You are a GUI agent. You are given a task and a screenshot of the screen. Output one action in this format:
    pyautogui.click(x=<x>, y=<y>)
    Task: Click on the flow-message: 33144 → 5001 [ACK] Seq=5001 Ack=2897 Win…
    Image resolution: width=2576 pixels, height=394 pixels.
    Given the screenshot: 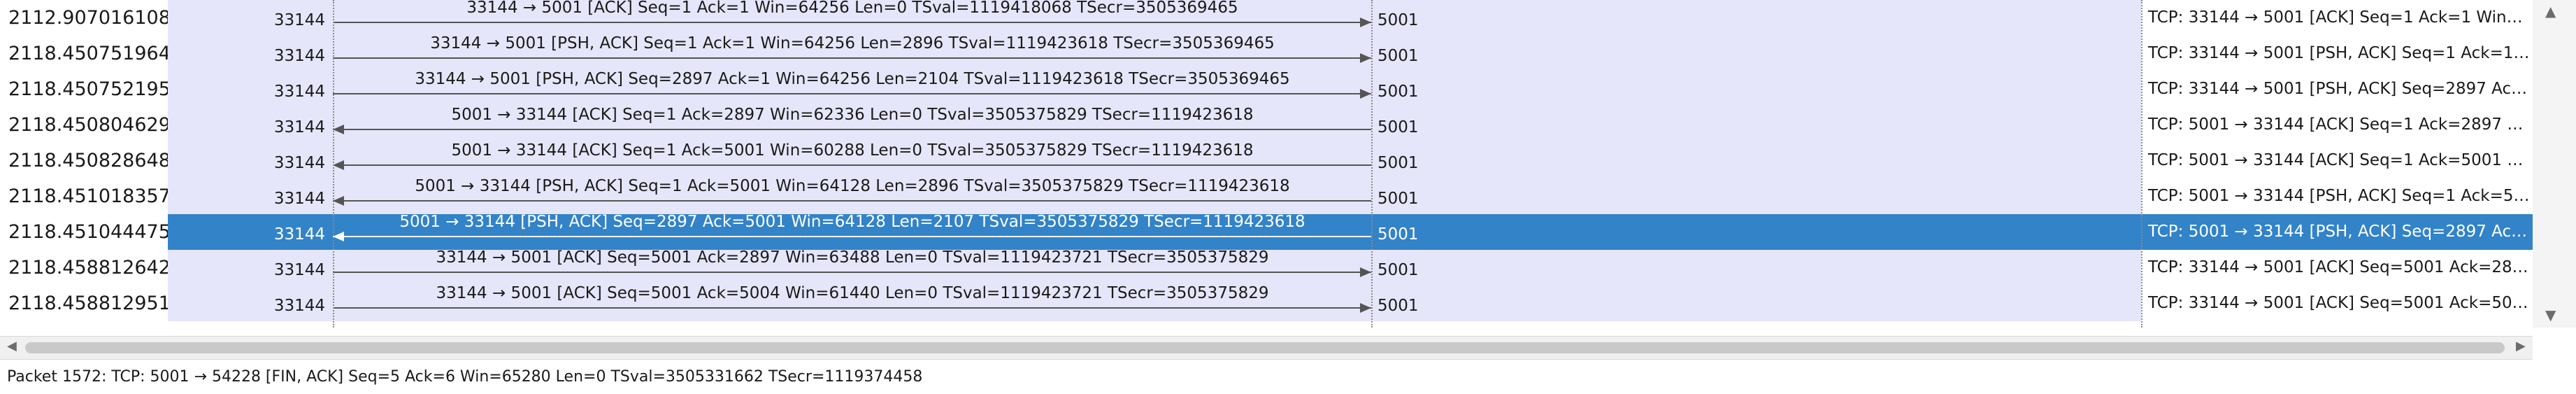 What is the action you would take?
    pyautogui.click(x=852, y=257)
    